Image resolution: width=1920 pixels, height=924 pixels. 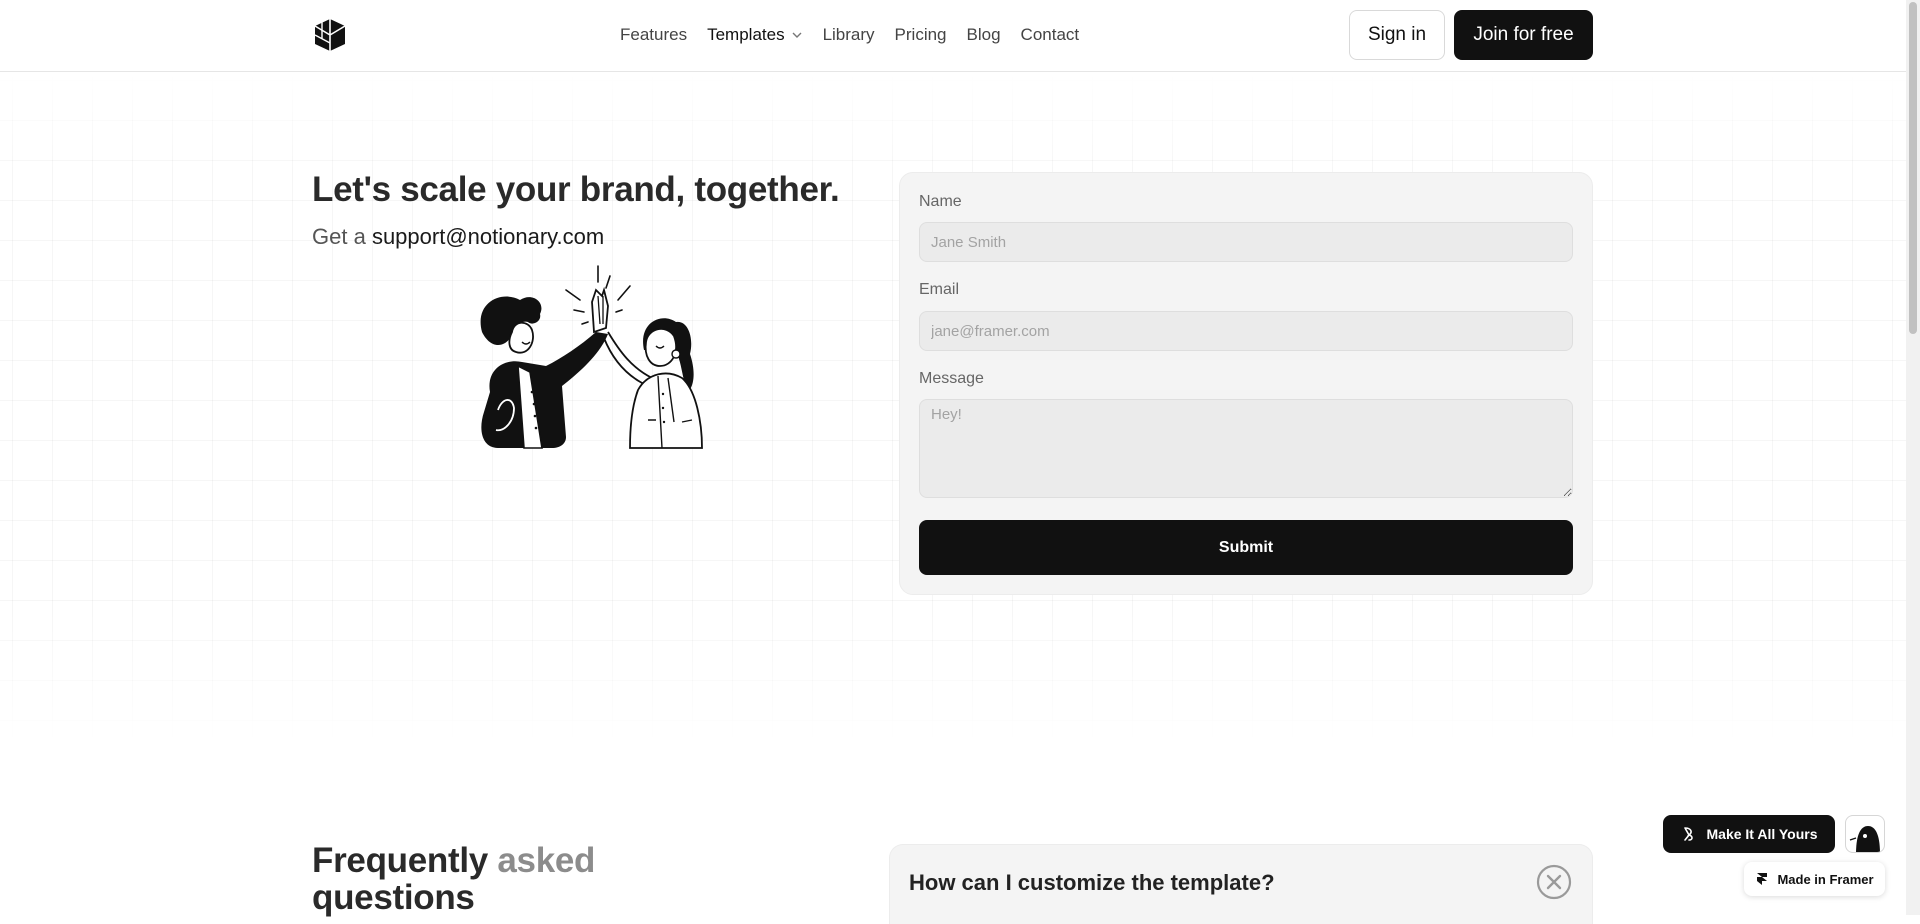 I want to click on nav-library: Library, so click(x=849, y=35).